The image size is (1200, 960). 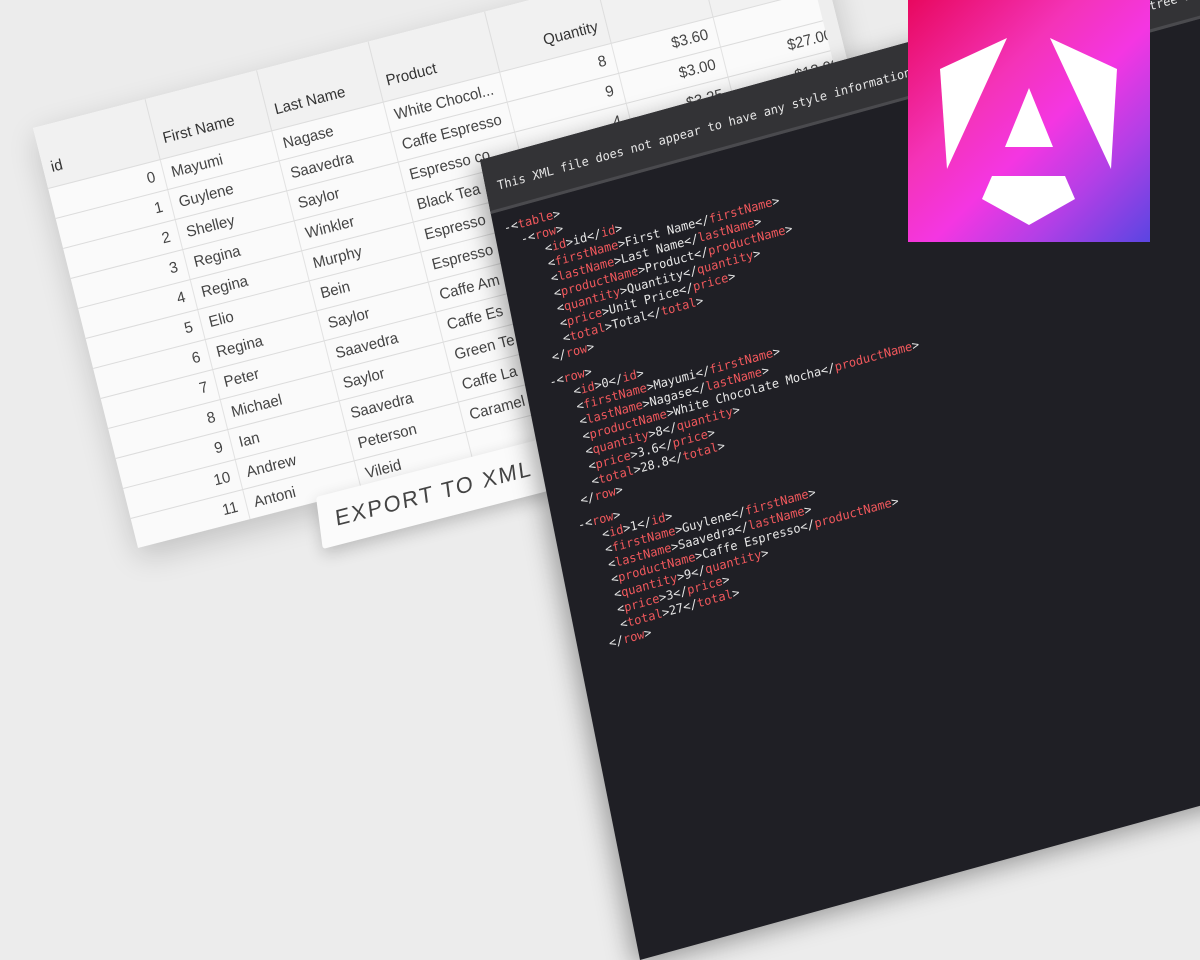 I want to click on angular-shield-icon, so click(x=1029, y=121).